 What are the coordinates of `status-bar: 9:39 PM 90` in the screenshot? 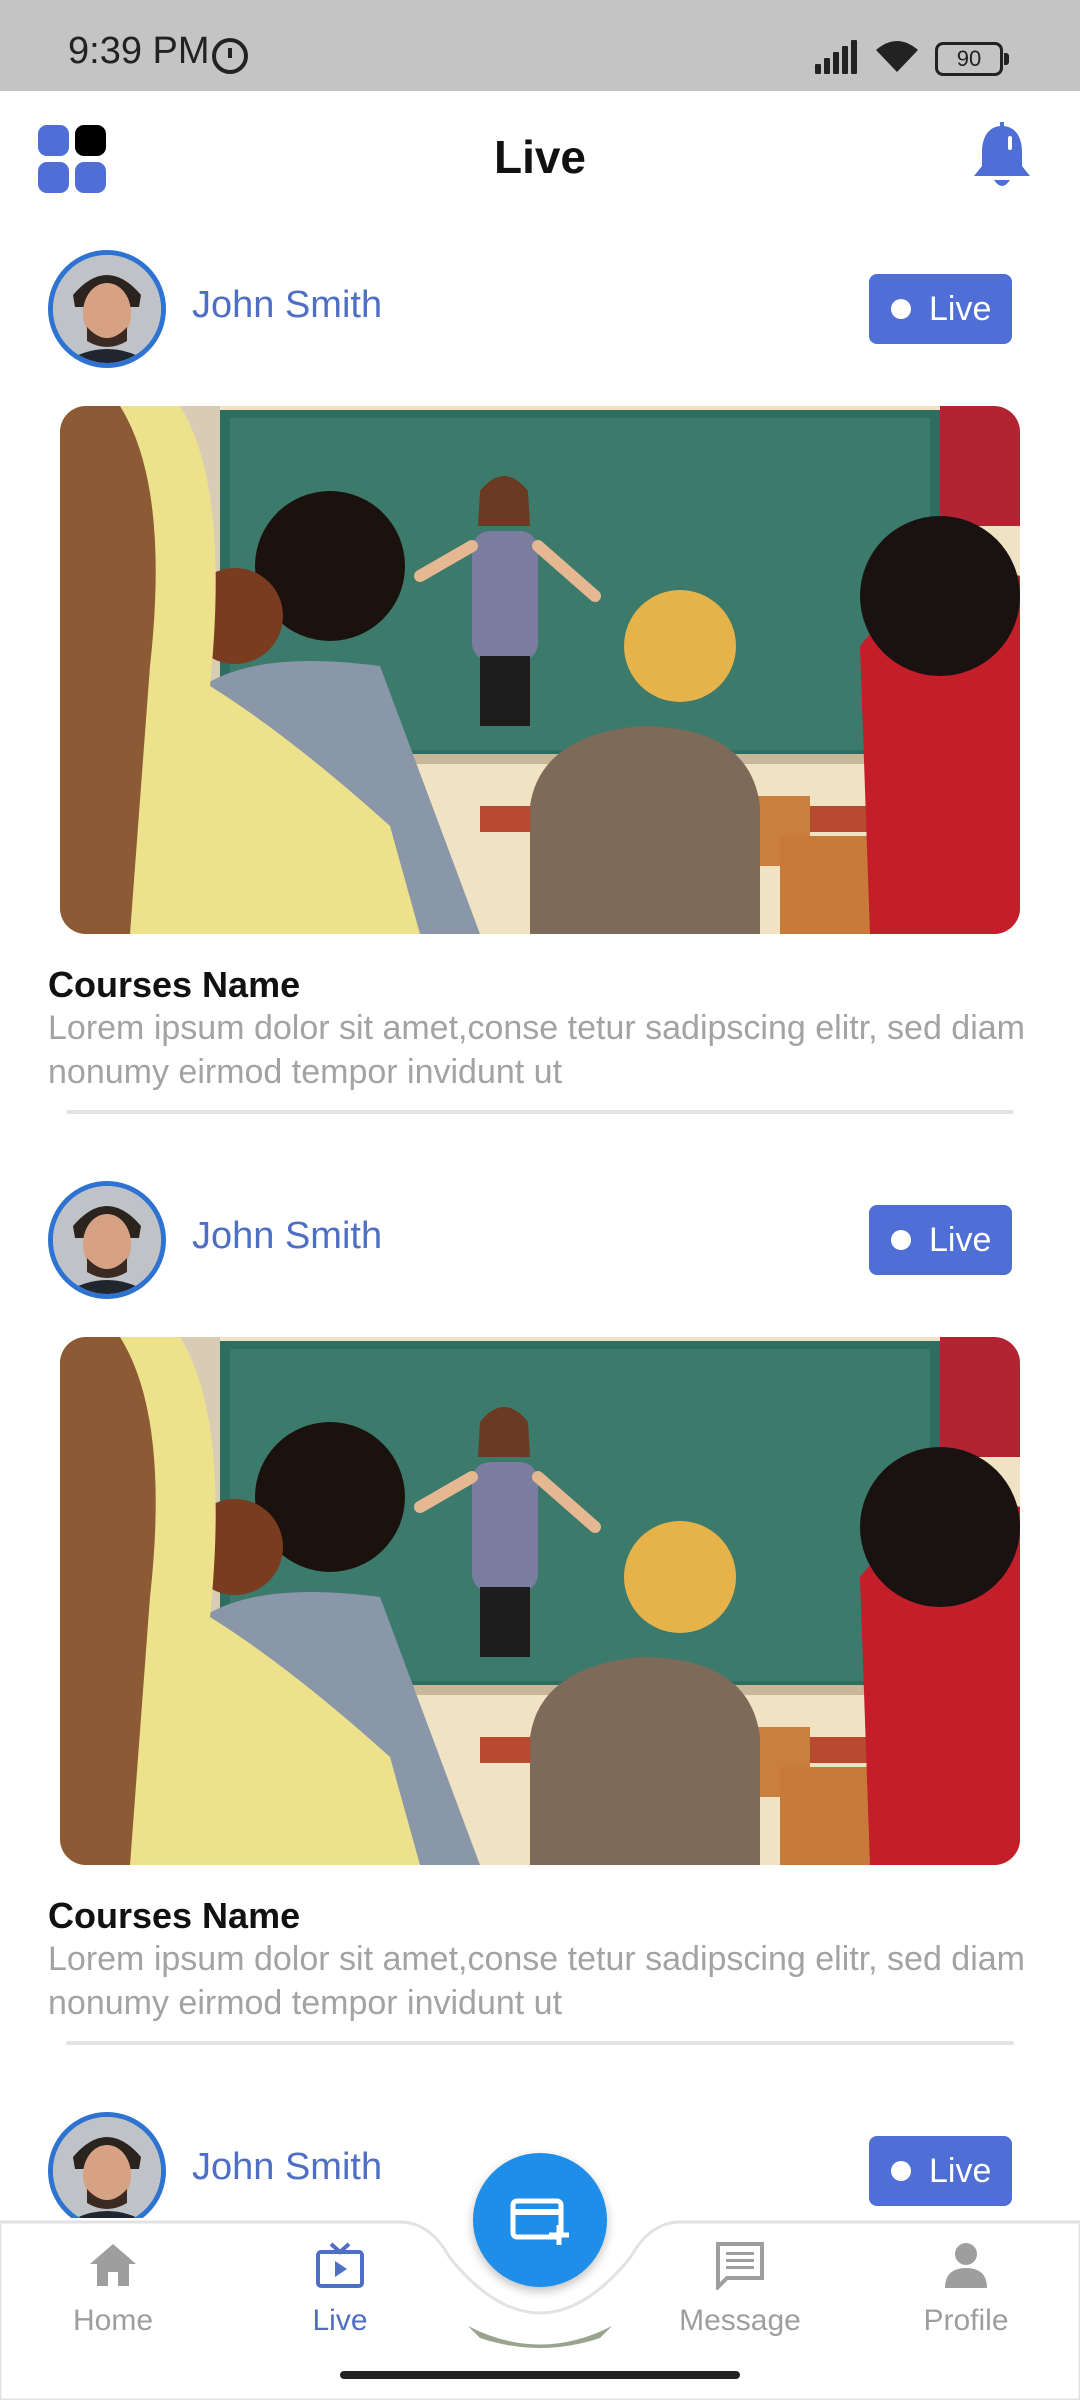 It's located at (540, 45).